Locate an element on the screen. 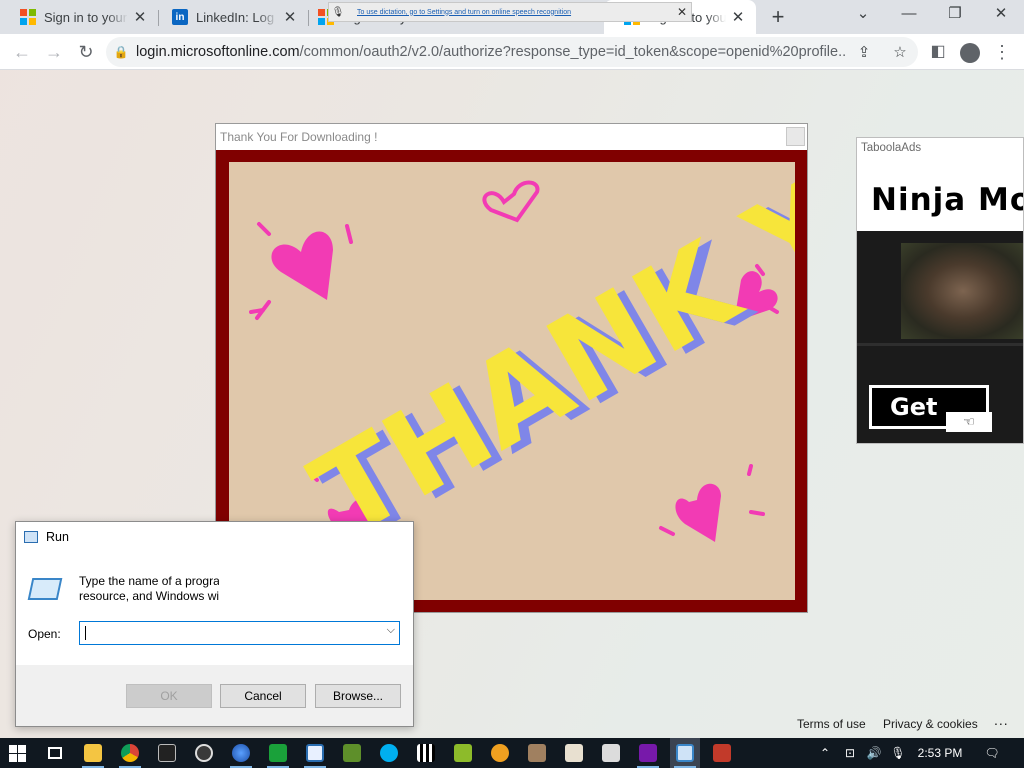 The width and height of the screenshot is (1024, 768). chevron-down-icon: ⌵ is located at coordinates (391, 630).